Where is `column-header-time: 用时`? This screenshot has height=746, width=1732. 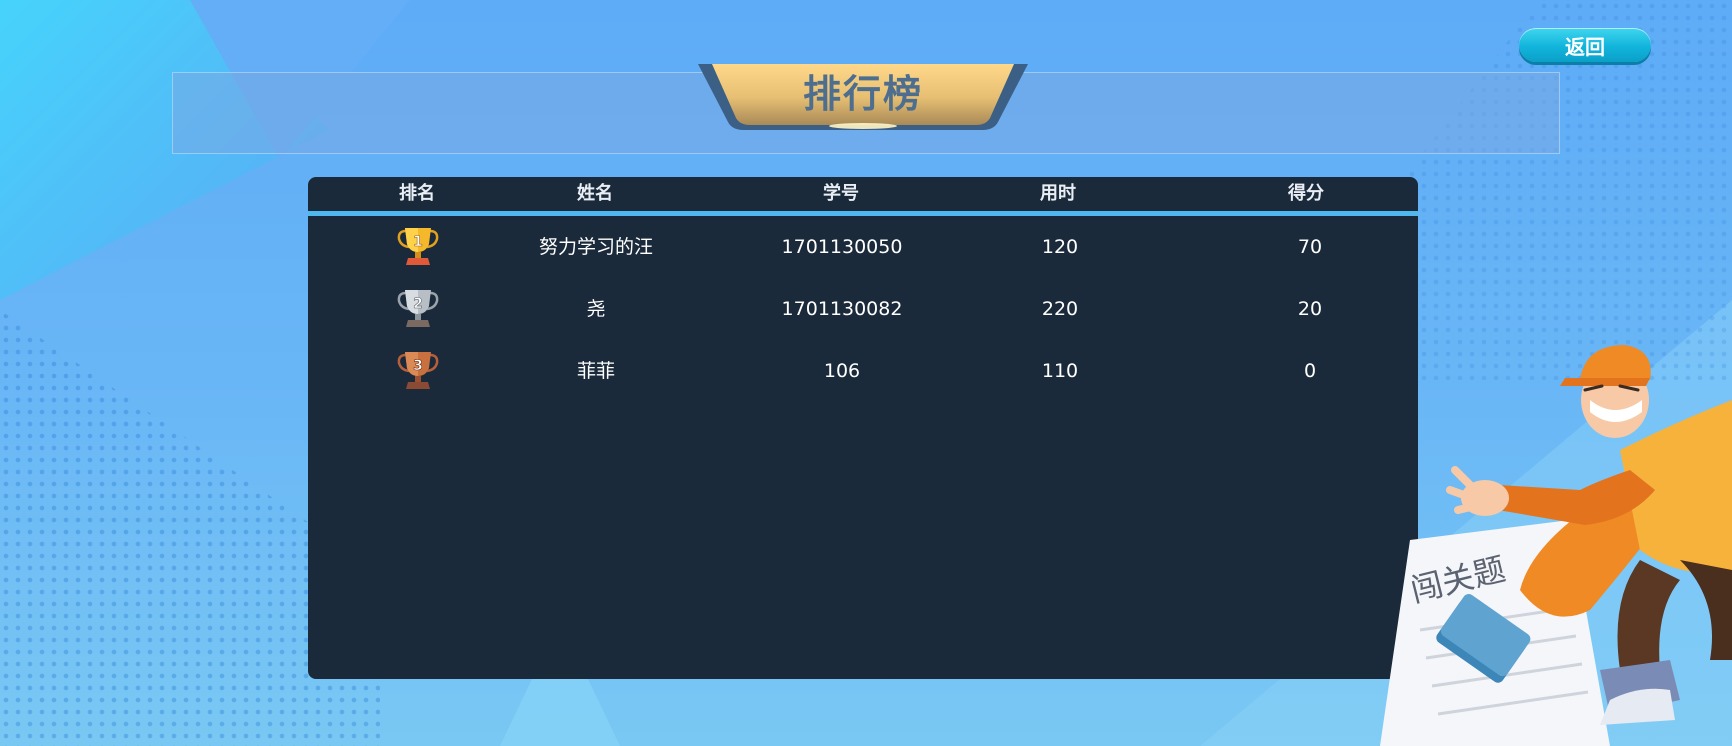
column-header-time: 用时 is located at coordinates (1058, 193).